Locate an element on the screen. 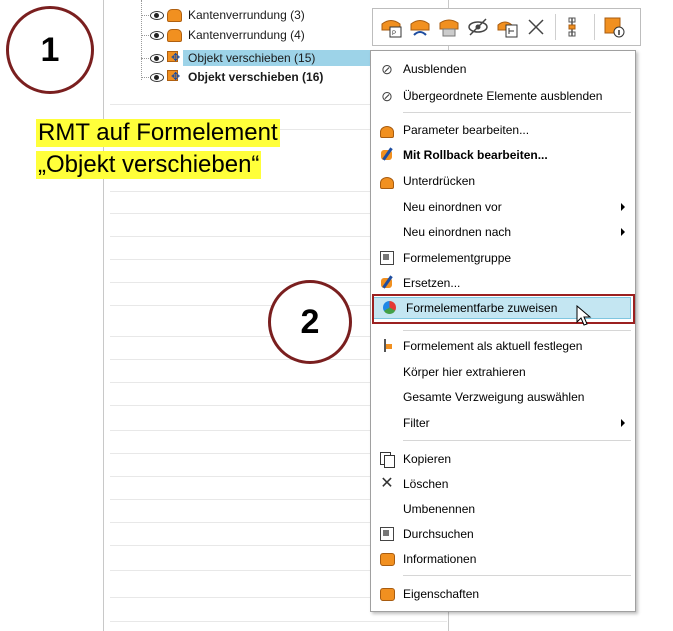 The width and height of the screenshot is (673, 631). hide-icon: ⊘ is located at coordinates (387, 69).